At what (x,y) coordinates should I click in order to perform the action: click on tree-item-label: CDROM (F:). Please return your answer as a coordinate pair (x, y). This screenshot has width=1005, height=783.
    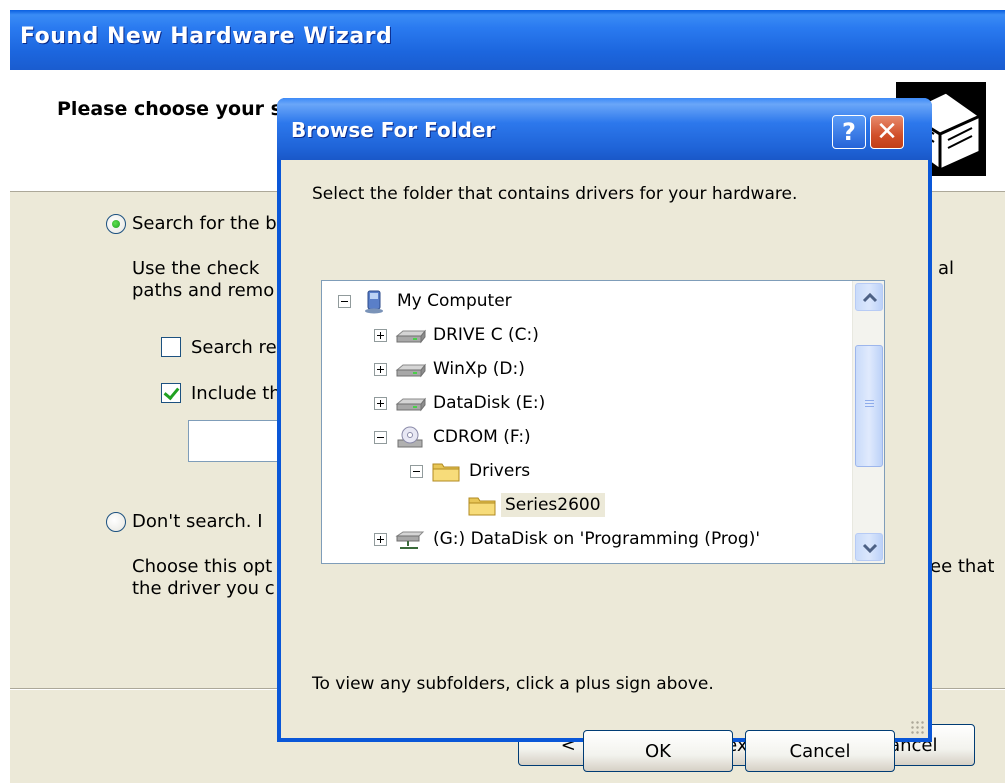
    Looking at the image, I should click on (482, 437).